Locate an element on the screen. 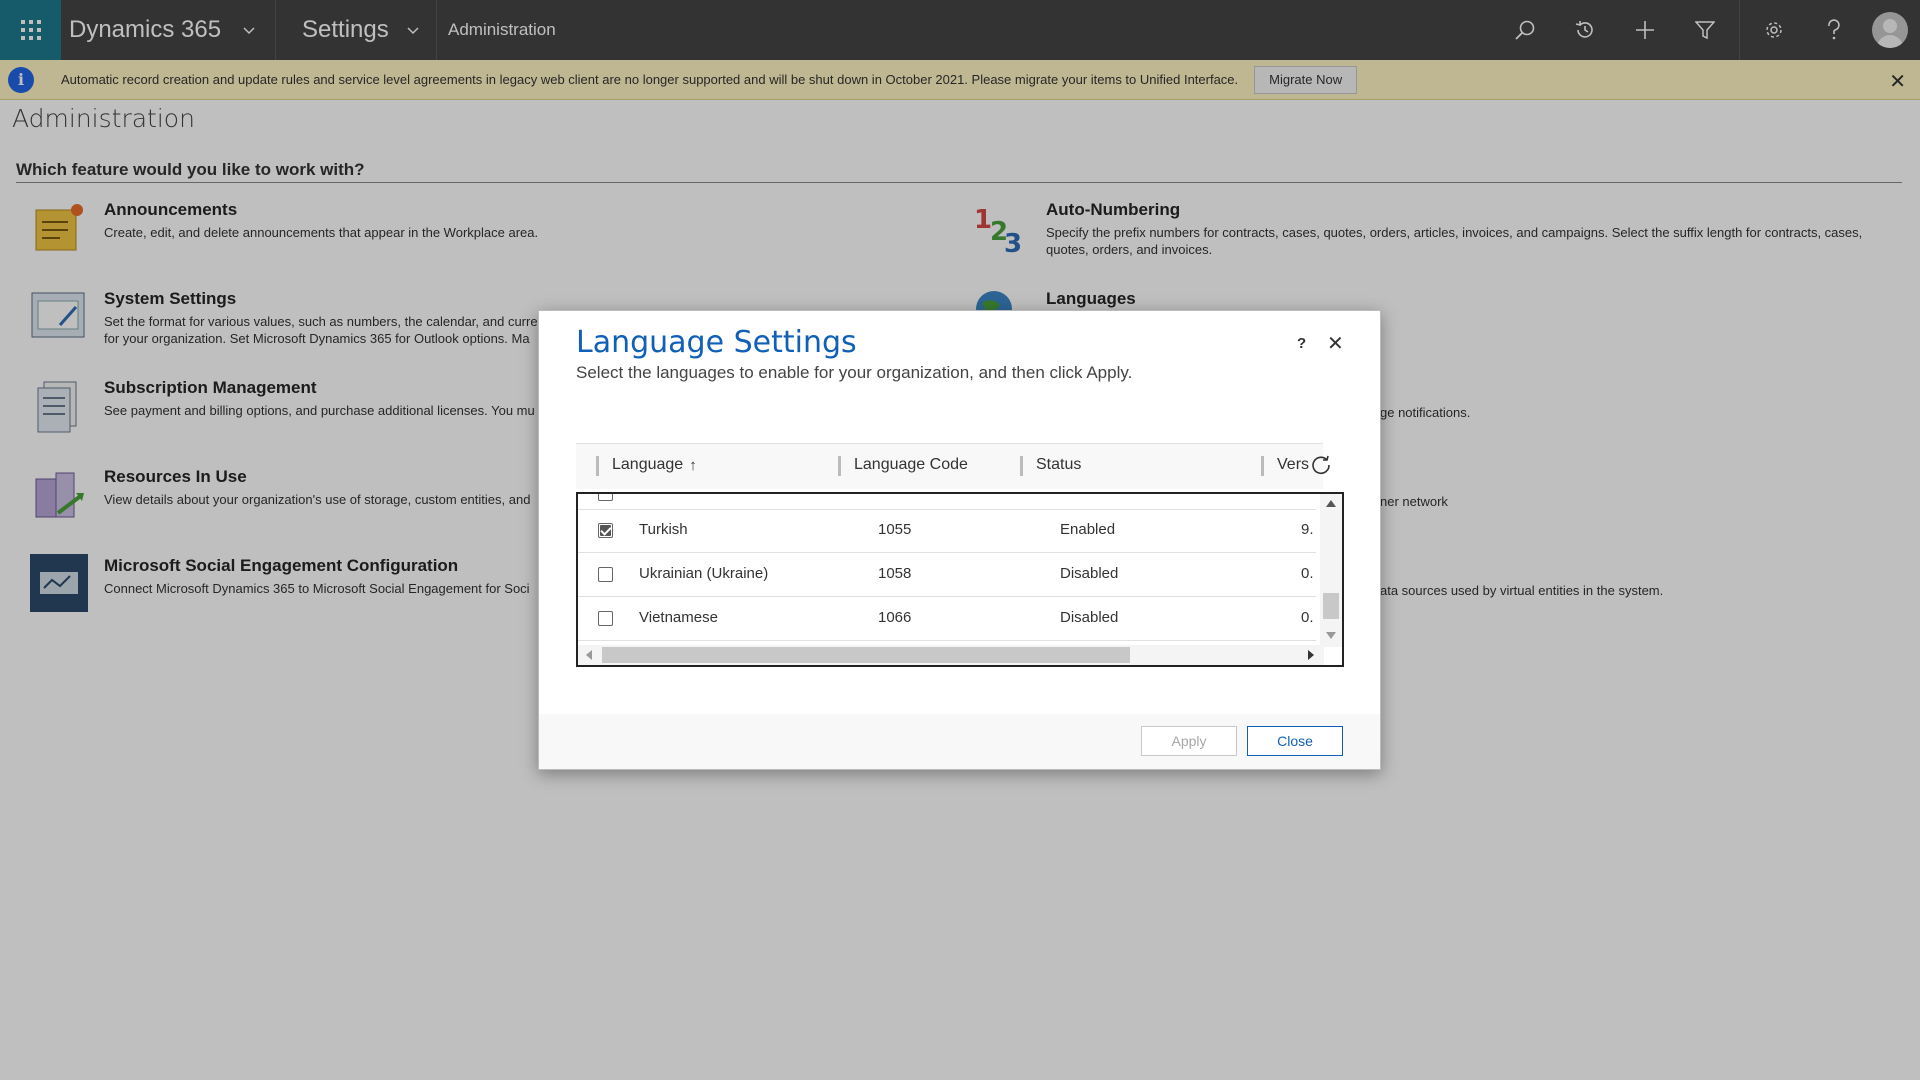  grid-header: Language ↑ Language Code Status Vers is located at coordinates (949, 466).